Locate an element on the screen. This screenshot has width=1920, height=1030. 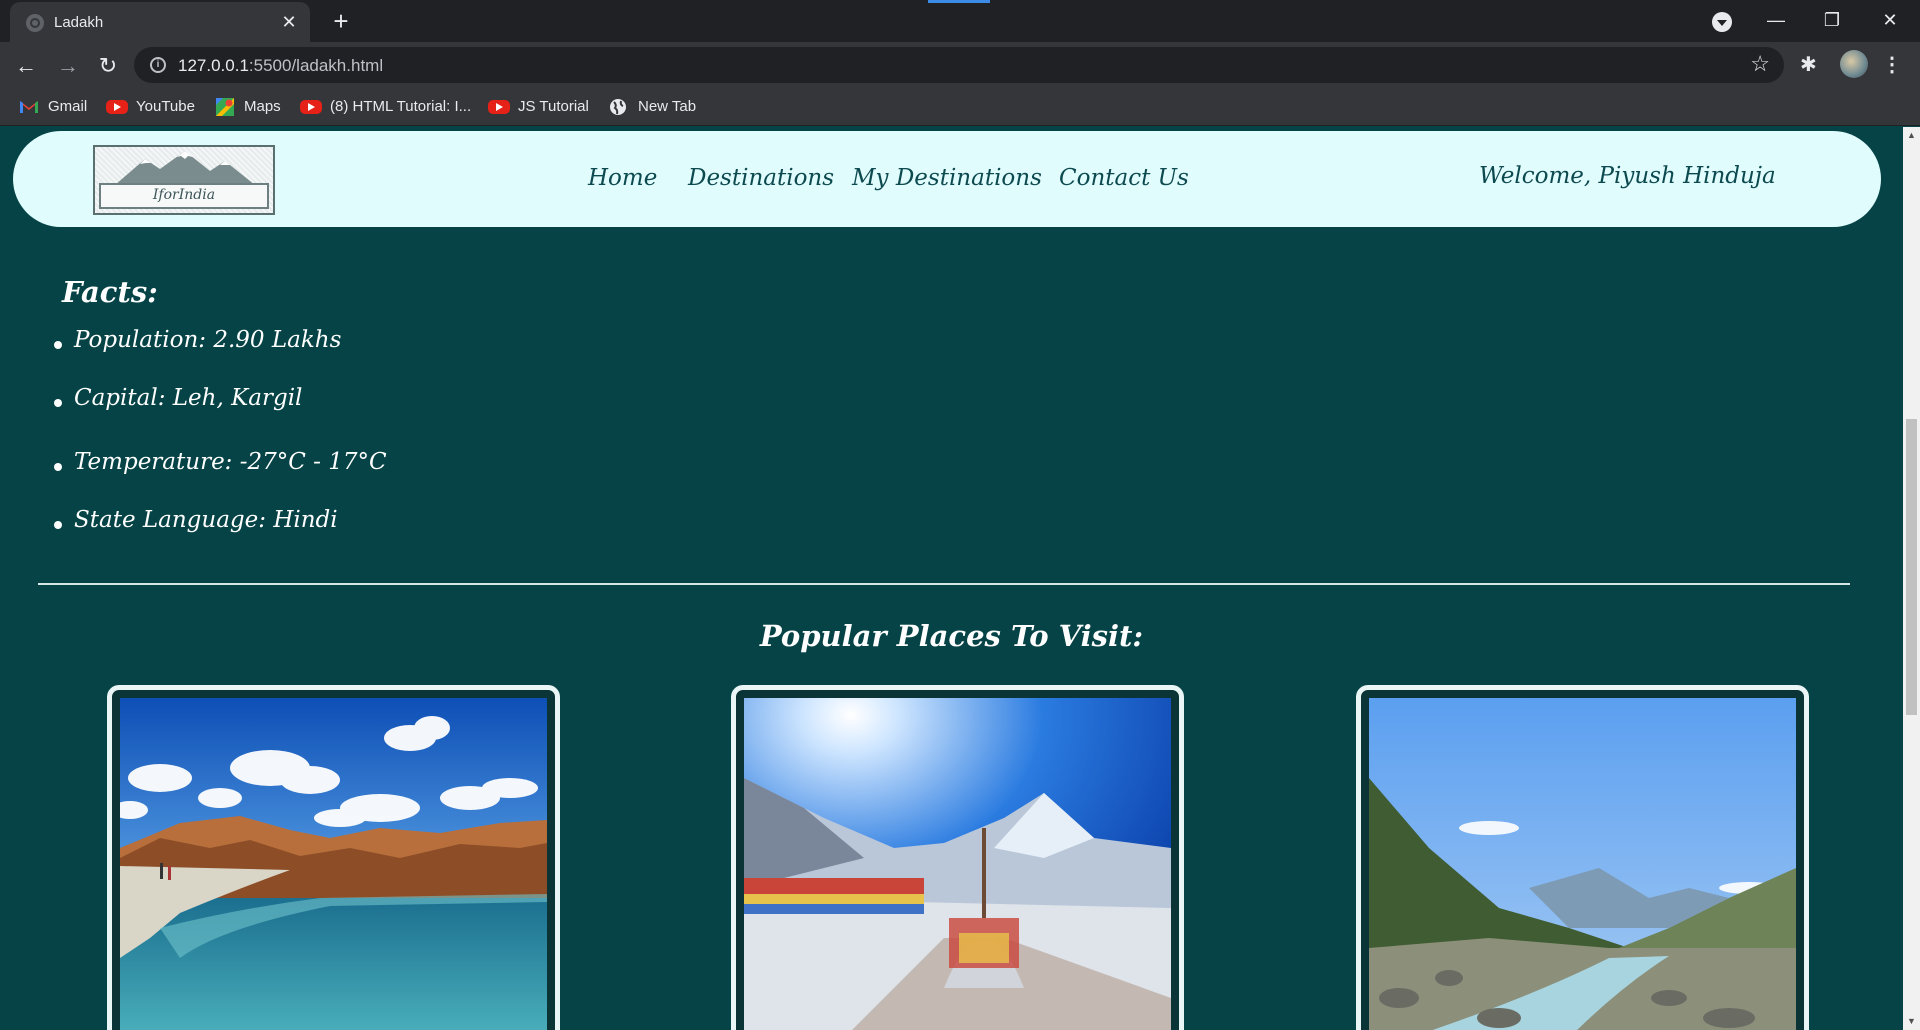
gmail-icon is located at coordinates (29, 107).